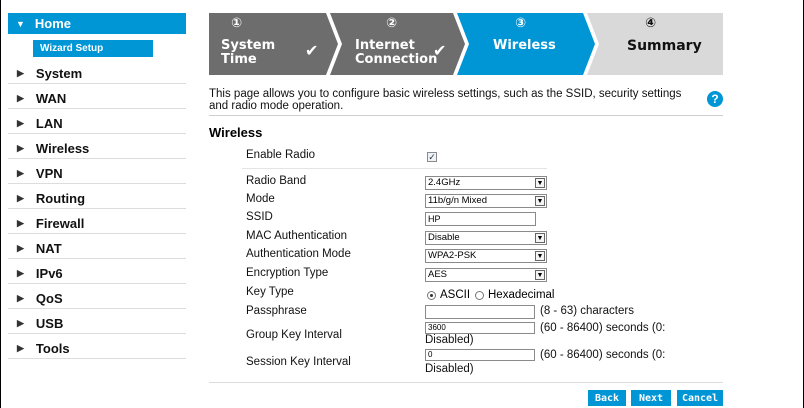 Image resolution: width=804 pixels, height=408 pixels. What do you see at coordinates (385, 45) in the screenshot?
I see `step-label-line1: Internet` at bounding box center [385, 45].